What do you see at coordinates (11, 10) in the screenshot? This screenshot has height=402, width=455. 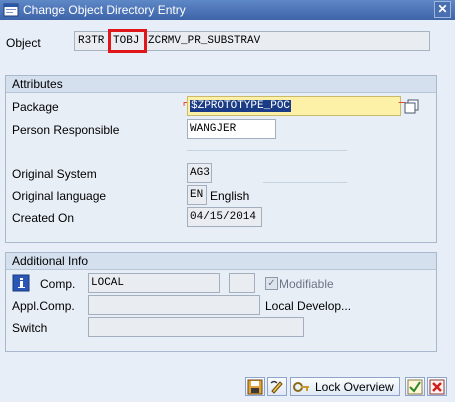 I see `sap-window-icon` at bounding box center [11, 10].